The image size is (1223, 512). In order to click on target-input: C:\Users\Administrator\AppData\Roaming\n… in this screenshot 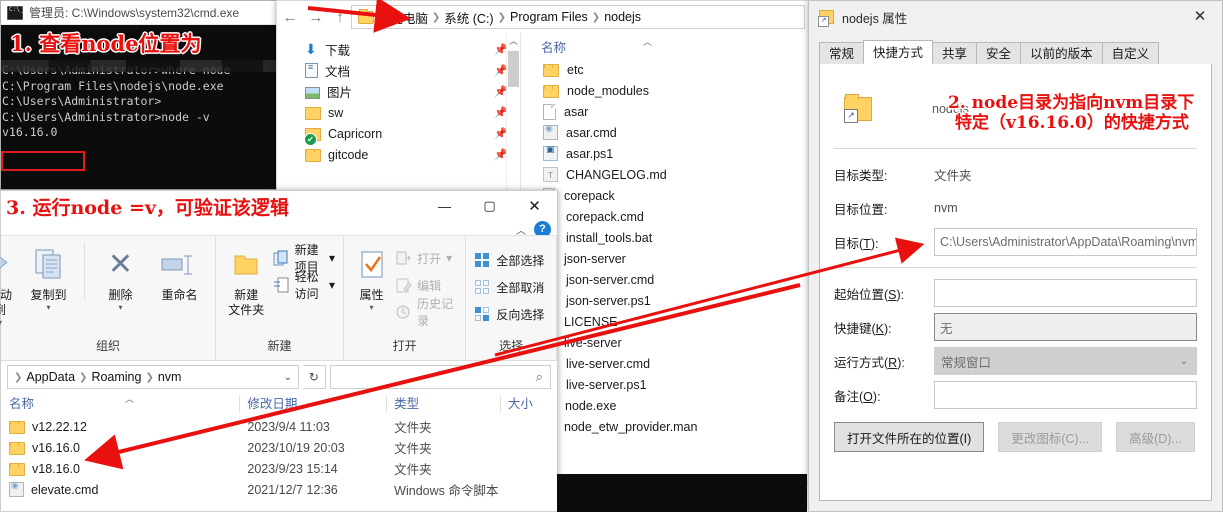, I will do `click(1065, 242)`.